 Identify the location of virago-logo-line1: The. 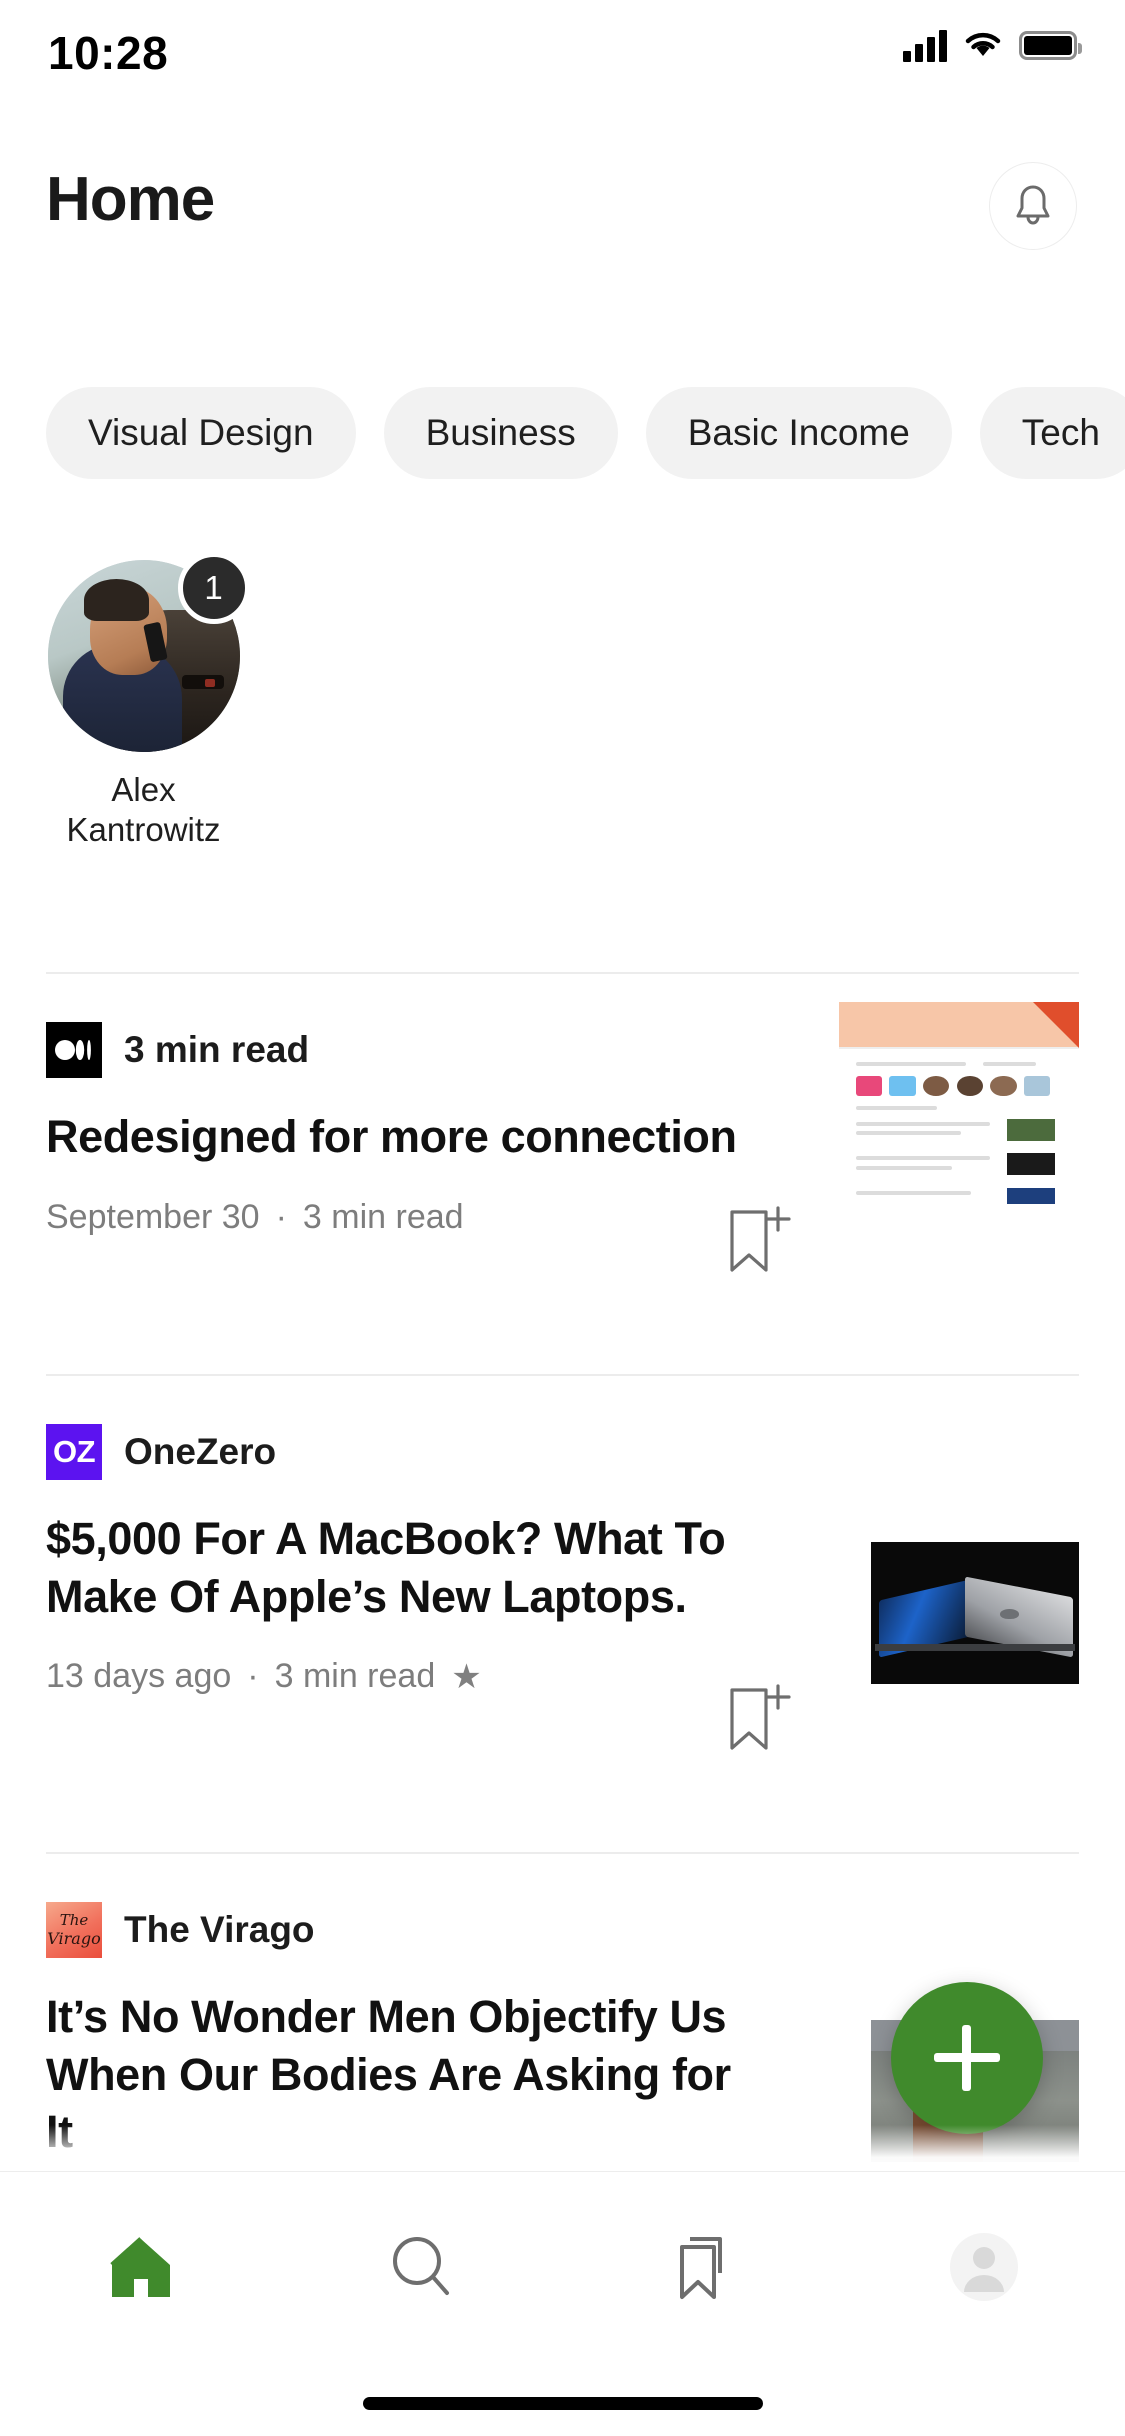
(74, 1920).